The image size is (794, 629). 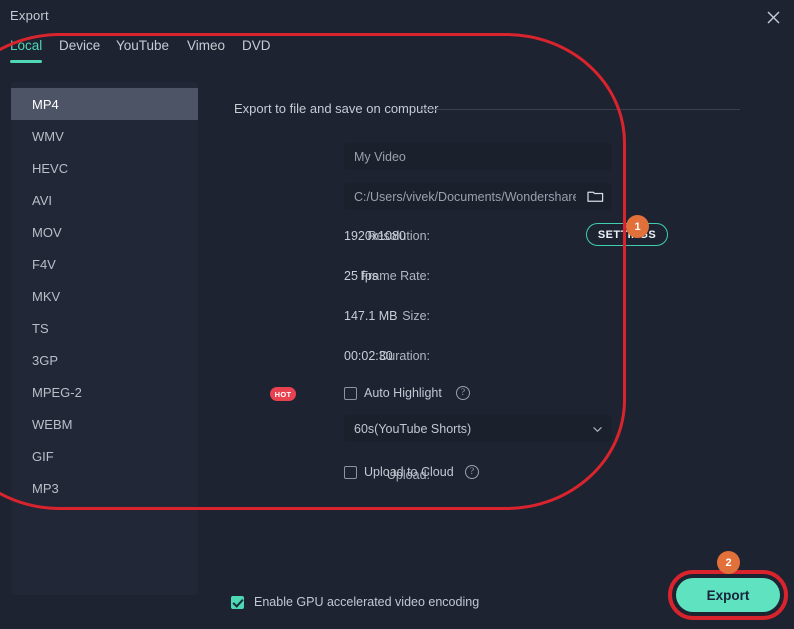 What do you see at coordinates (413, 428) in the screenshot?
I see `highlight-duration-value: 60s(YouTube Shorts)` at bounding box center [413, 428].